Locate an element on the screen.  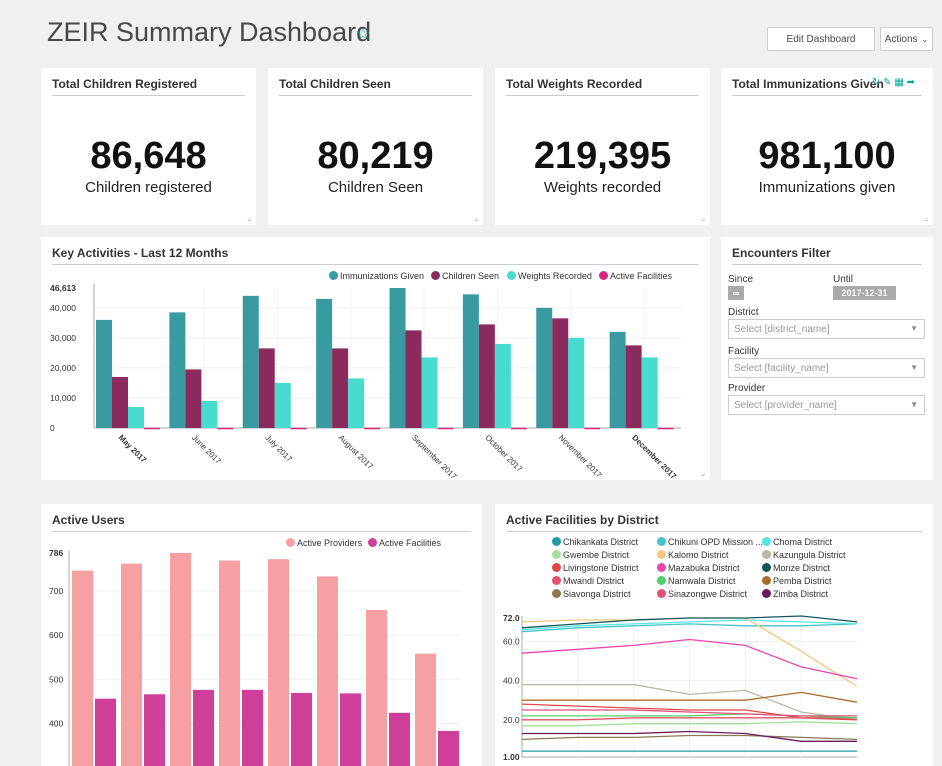
y-tick-label: 60.0 is located at coordinates (511, 641).